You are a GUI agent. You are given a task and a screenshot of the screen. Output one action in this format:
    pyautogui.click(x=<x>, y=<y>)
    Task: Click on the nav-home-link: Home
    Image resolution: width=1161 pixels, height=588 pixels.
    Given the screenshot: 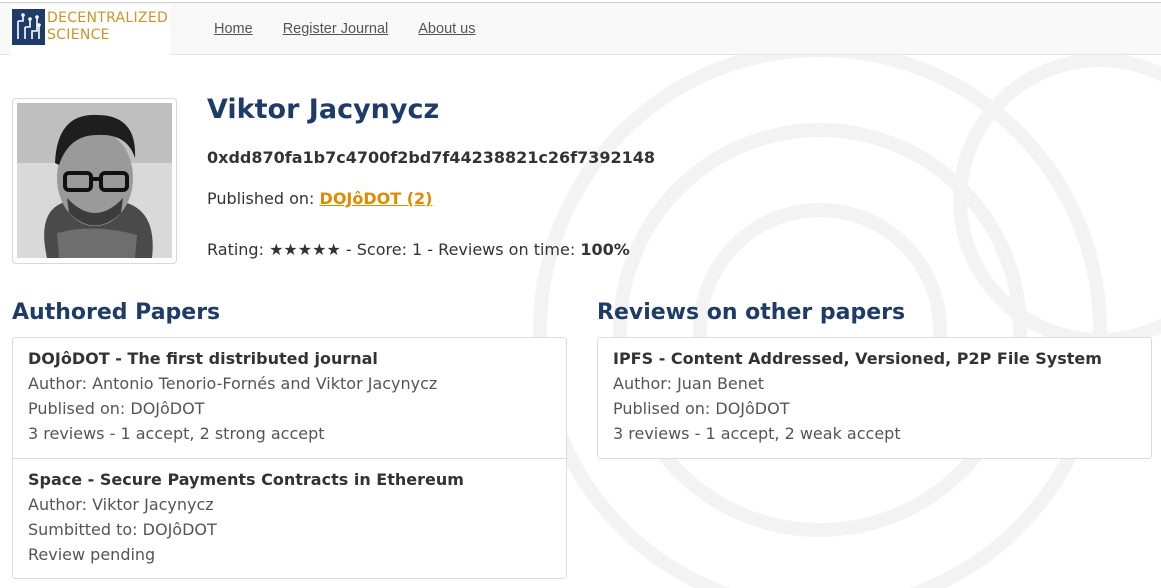 What is the action you would take?
    pyautogui.click(x=233, y=29)
    